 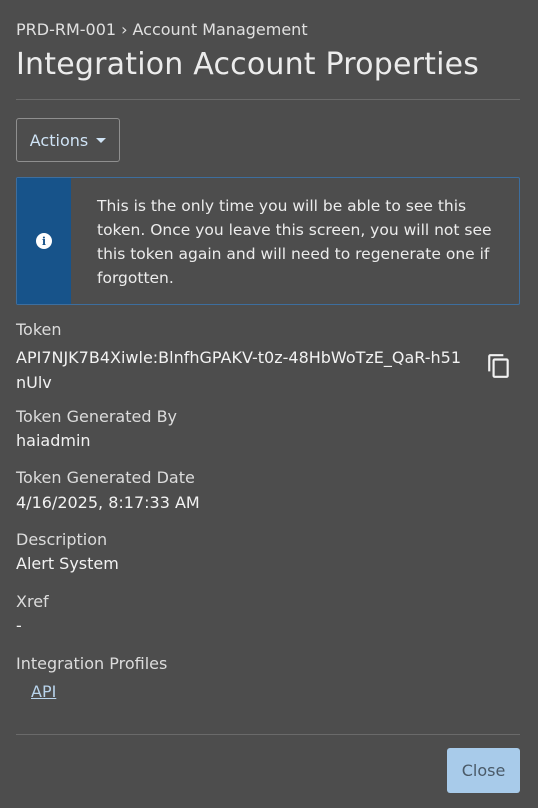 What do you see at coordinates (62, 539) in the screenshot?
I see `description-label: Description` at bounding box center [62, 539].